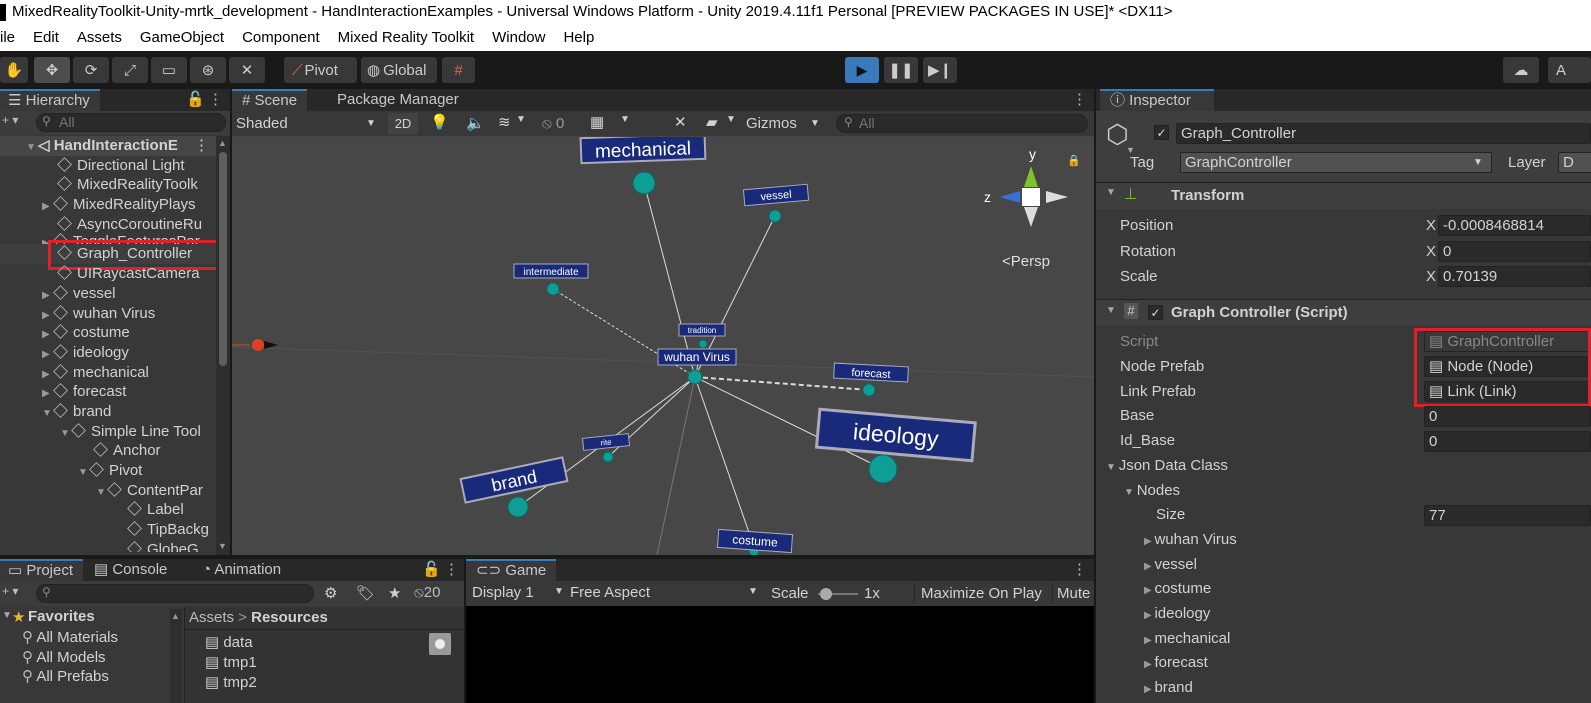 This screenshot has width=1591, height=703. Describe the element at coordinates (231, 662) in the screenshot. I see `asset-file-tmp1: ▤ tmp1` at that location.